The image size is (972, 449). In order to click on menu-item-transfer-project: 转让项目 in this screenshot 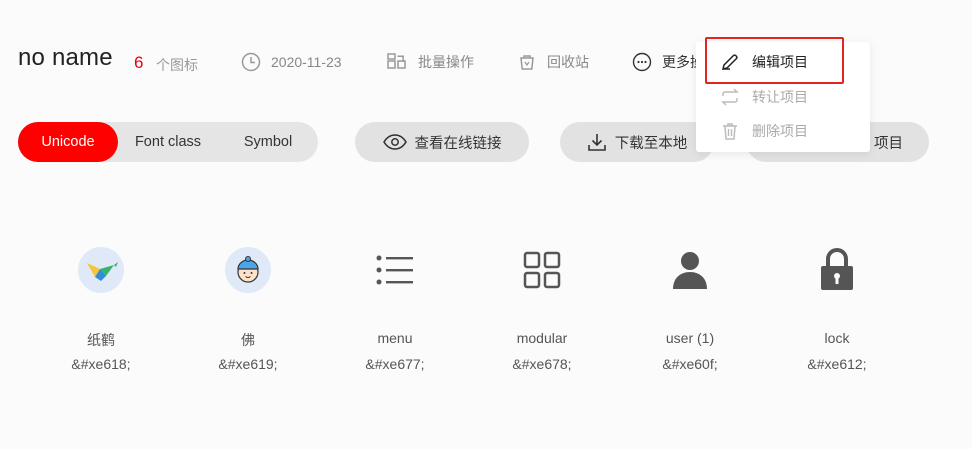, I will do `click(764, 97)`.